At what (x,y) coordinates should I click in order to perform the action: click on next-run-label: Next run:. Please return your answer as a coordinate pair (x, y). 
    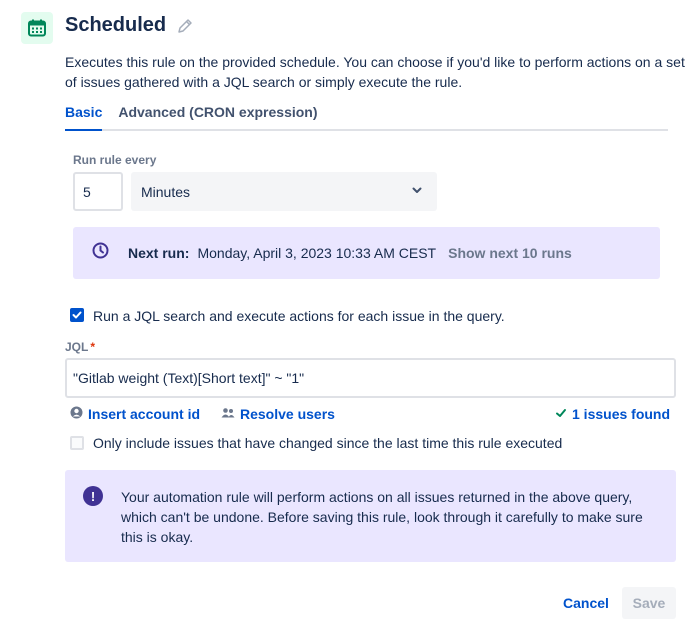
    Looking at the image, I should click on (159, 253).